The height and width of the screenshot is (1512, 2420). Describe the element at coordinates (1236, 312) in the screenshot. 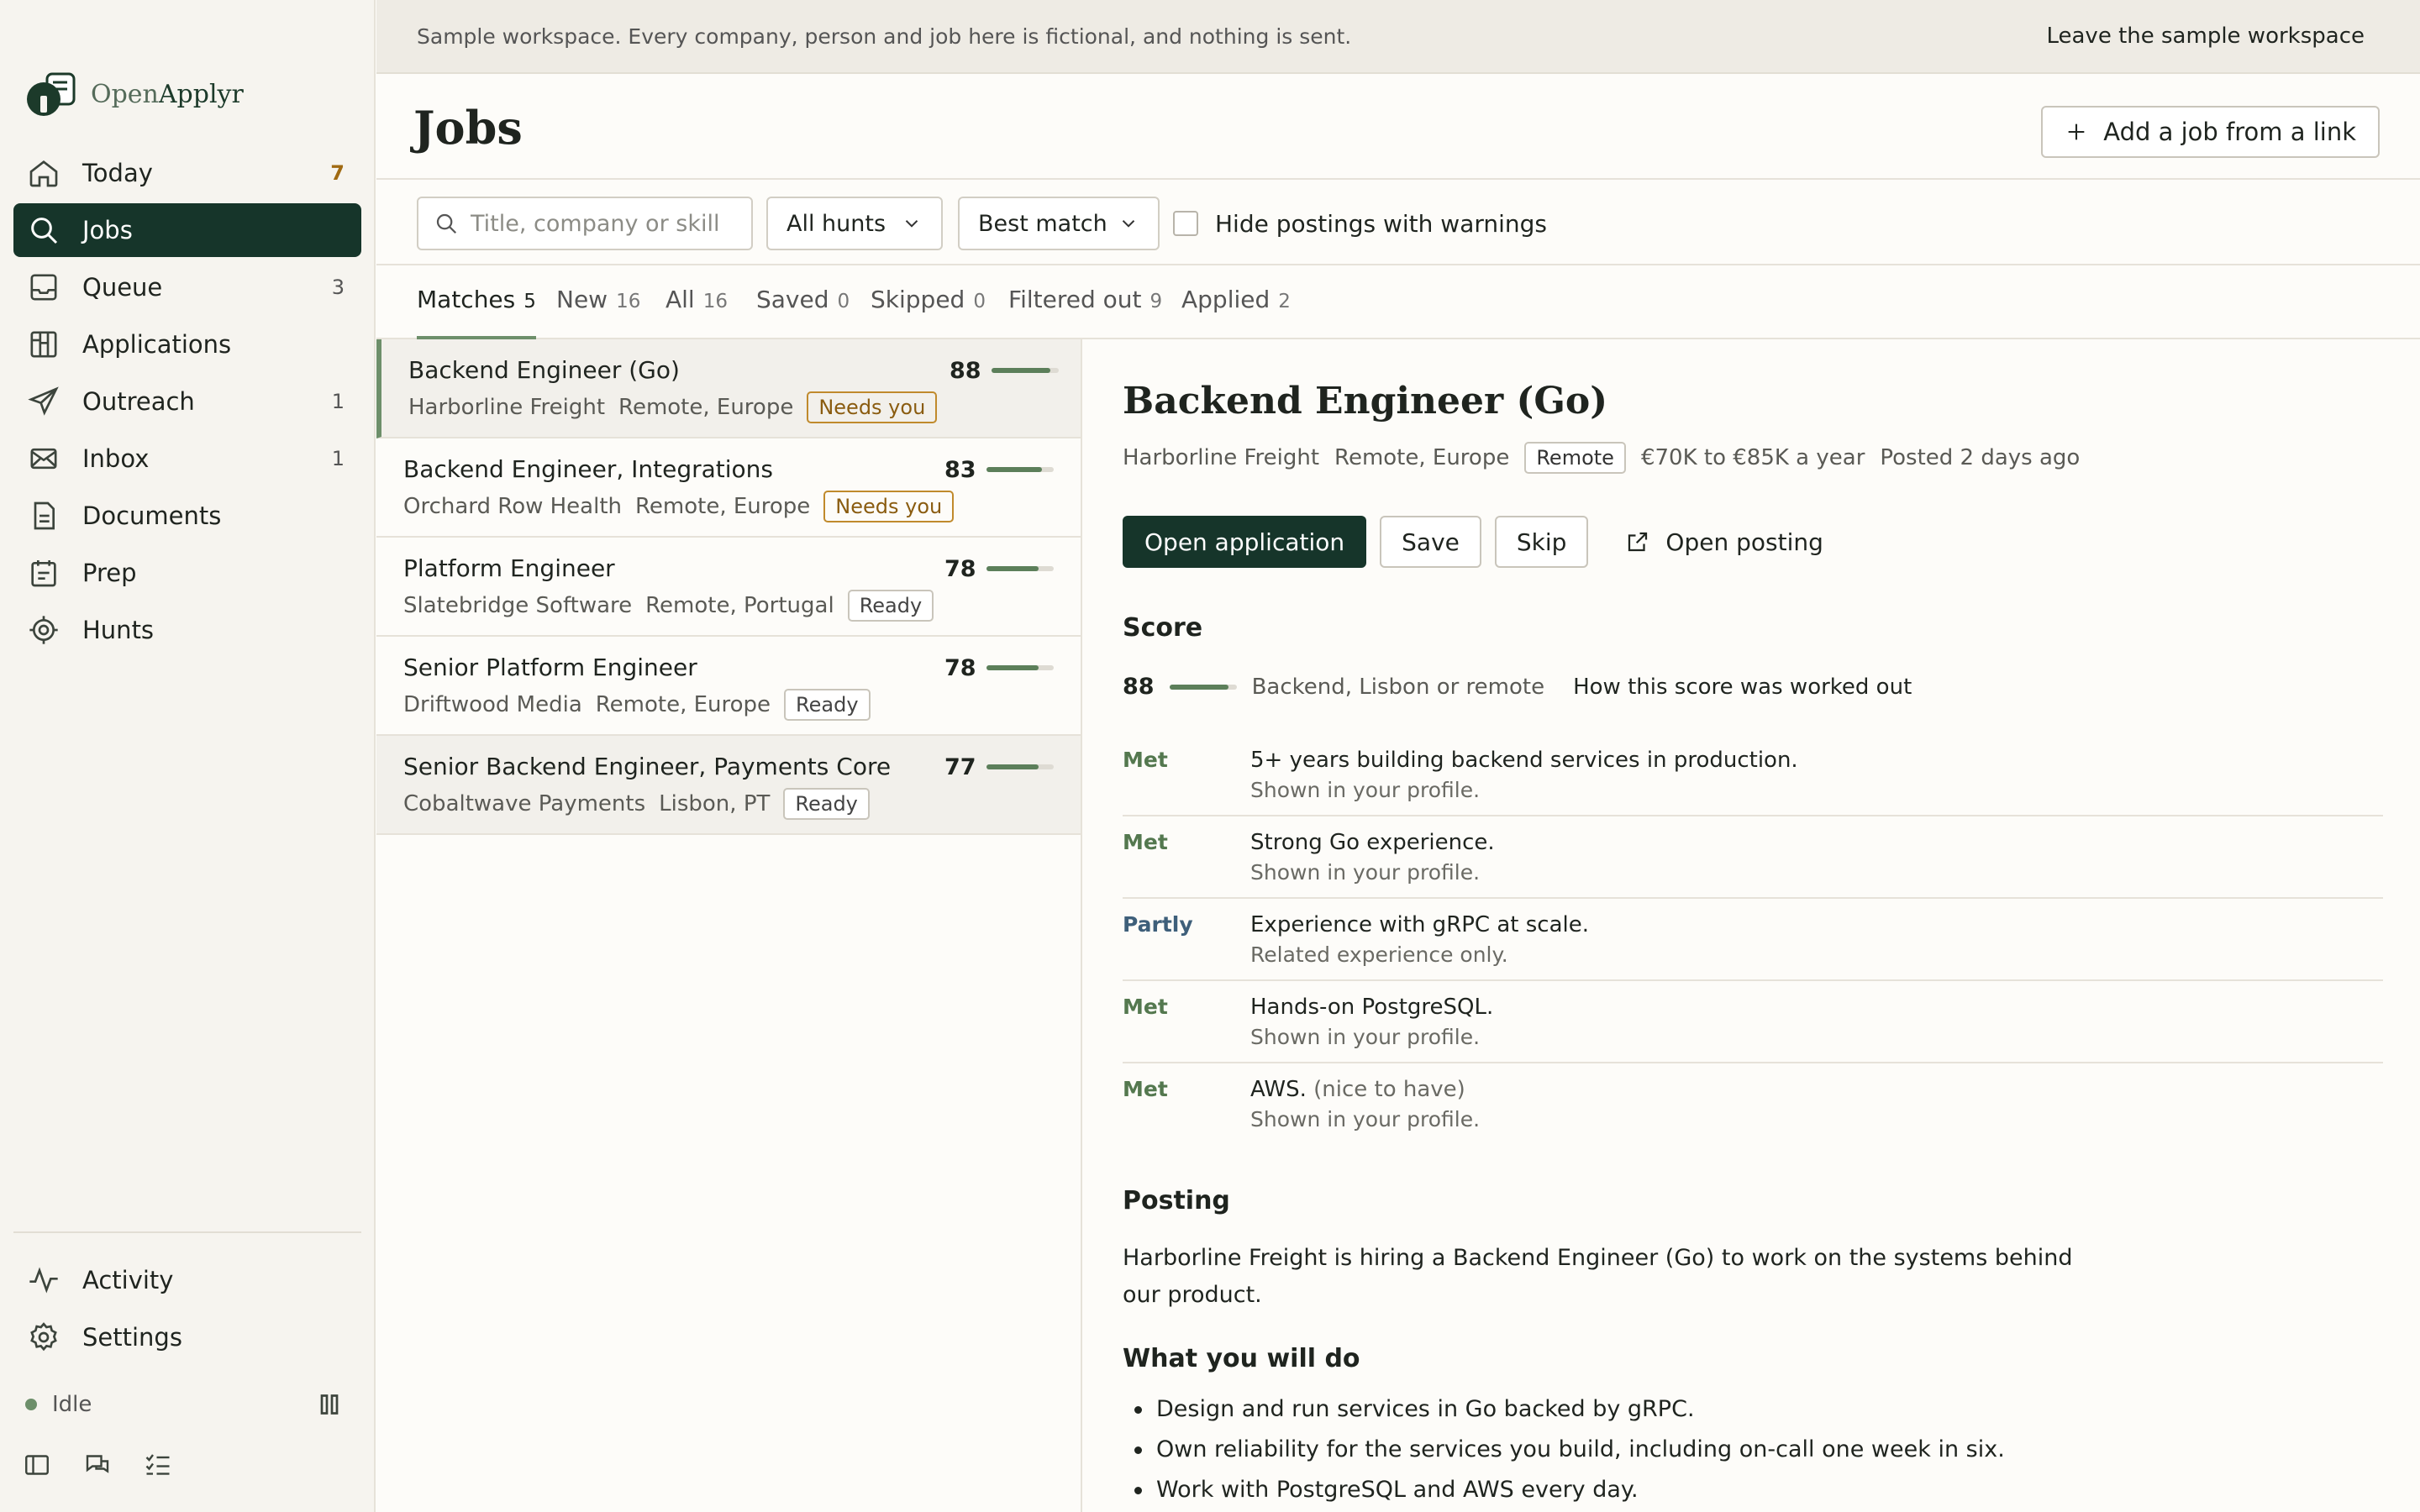

I see `tab-applied: Applied 2` at that location.